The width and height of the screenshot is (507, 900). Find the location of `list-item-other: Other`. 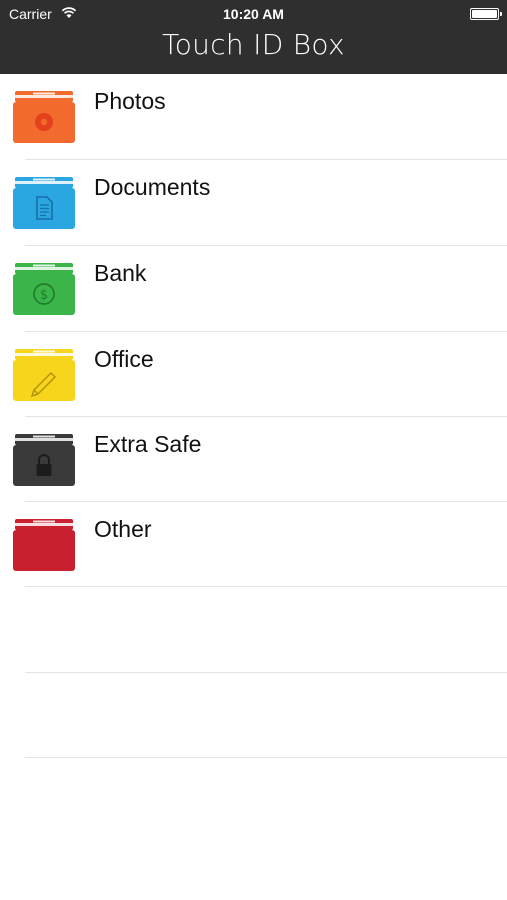

list-item-other: Other is located at coordinates (253, 545).